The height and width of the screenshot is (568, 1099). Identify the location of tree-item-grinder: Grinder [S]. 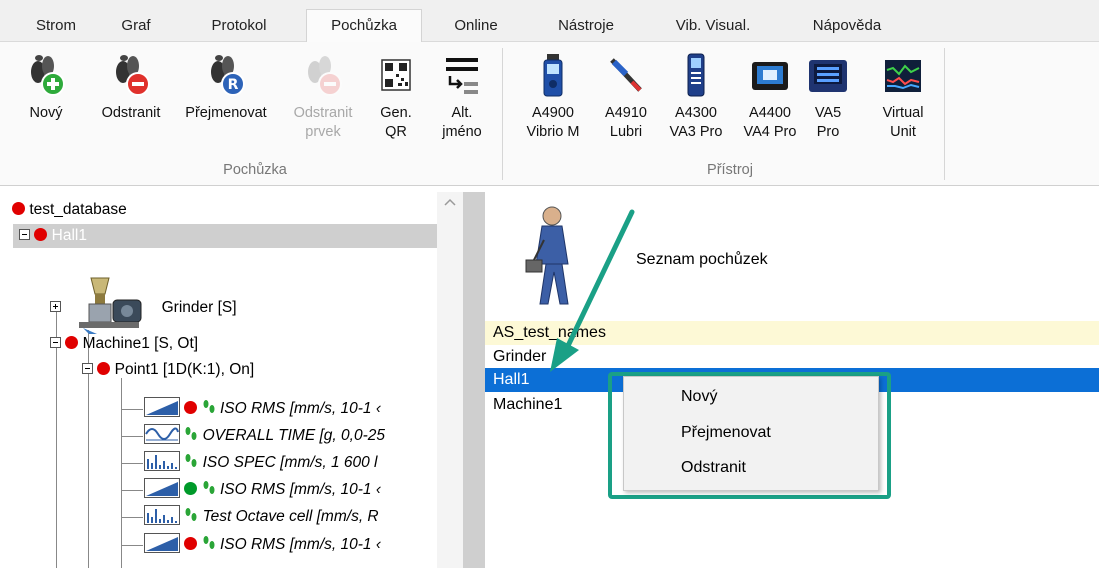
(143, 305).